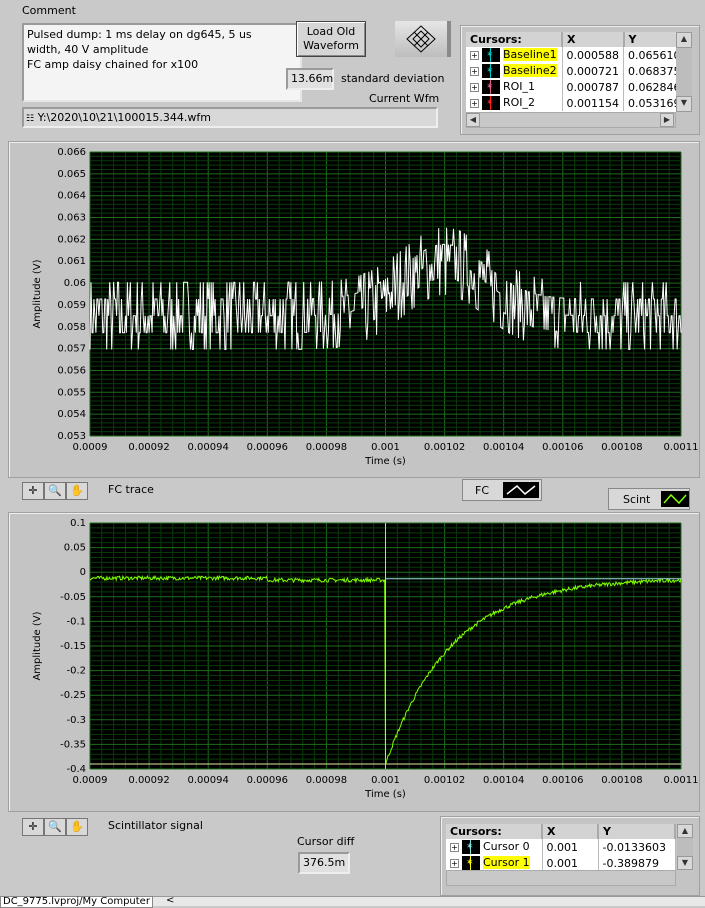  Describe the element at coordinates (637, 847) in the screenshot. I see `cursor-y: -0.0133603` at that location.